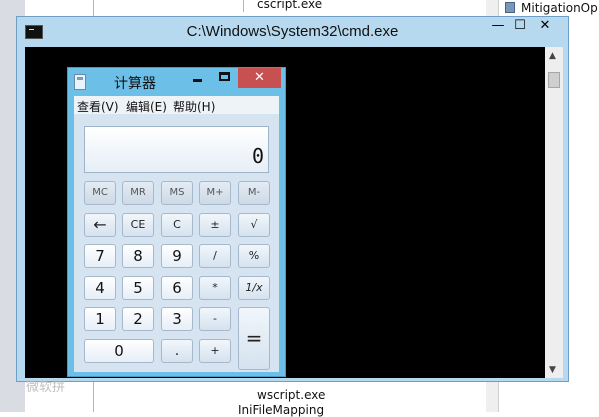 The image size is (599, 417). I want to click on registry-value-mitigation: MitigationOp, so click(559, 8).